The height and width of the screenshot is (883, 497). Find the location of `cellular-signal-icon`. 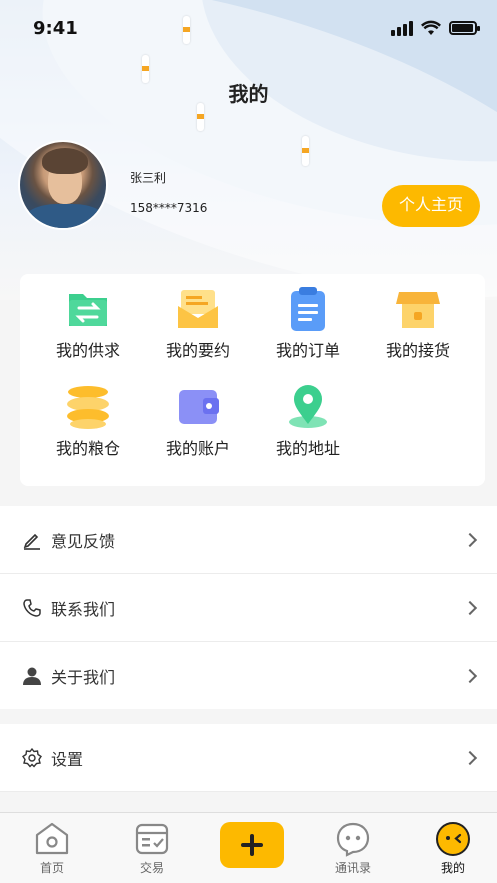

cellular-signal-icon is located at coordinates (402, 28).